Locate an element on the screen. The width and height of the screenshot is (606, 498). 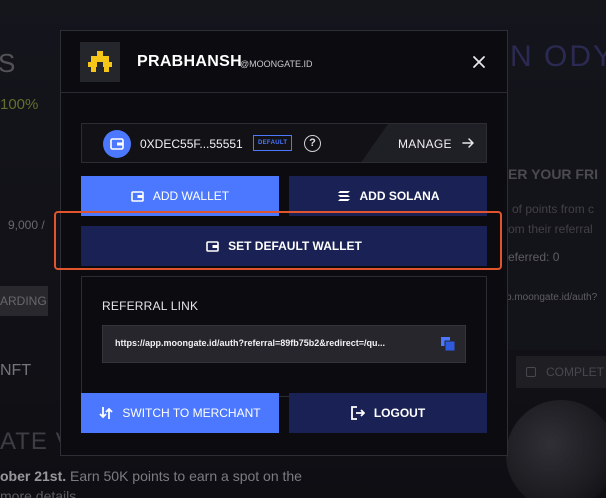
modal-header: PRABHANSH @MOONGATE.ID is located at coordinates (284, 62).